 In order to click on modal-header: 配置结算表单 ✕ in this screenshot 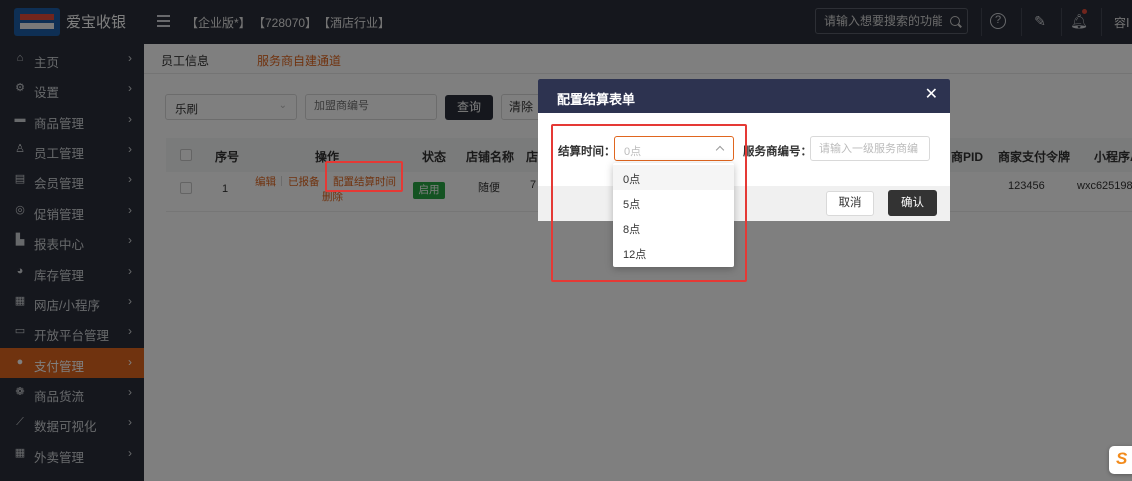, I will do `click(744, 96)`.